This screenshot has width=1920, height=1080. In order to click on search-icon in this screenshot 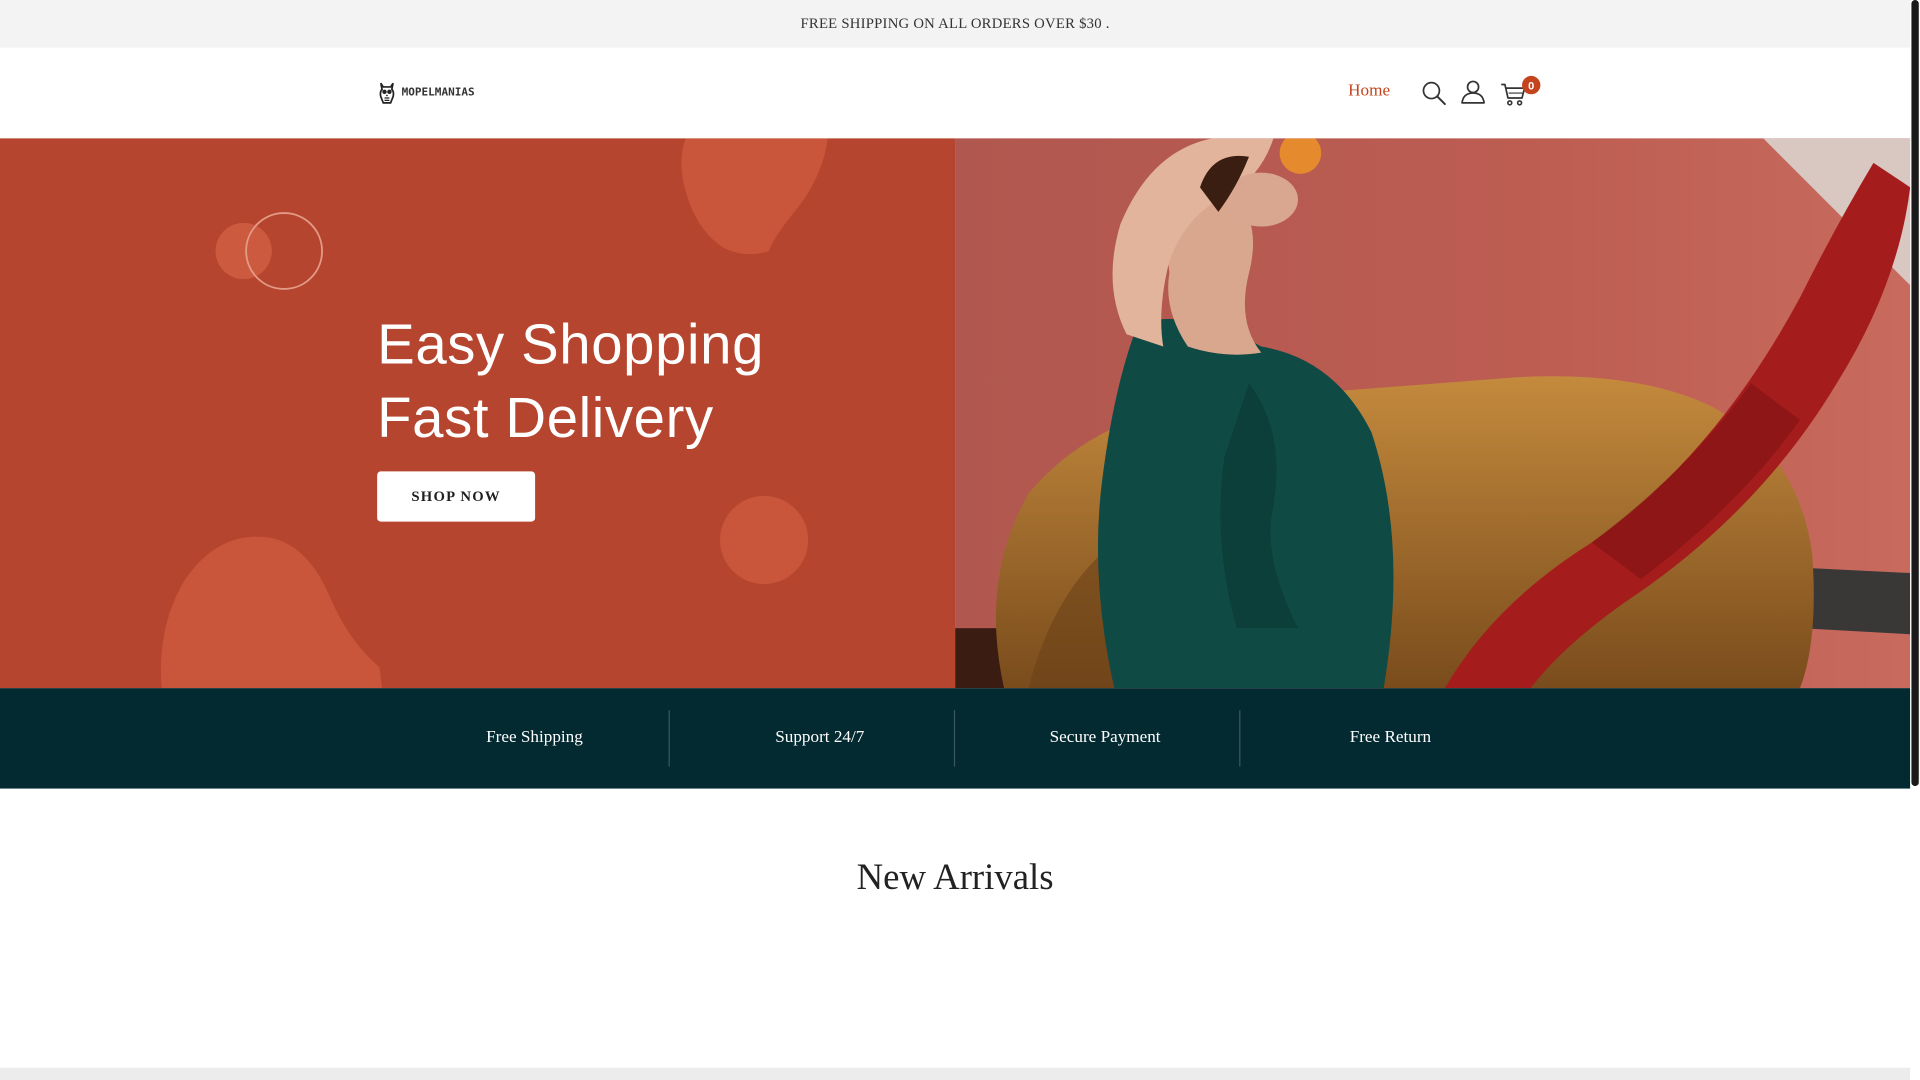, I will do `click(1433, 93)`.